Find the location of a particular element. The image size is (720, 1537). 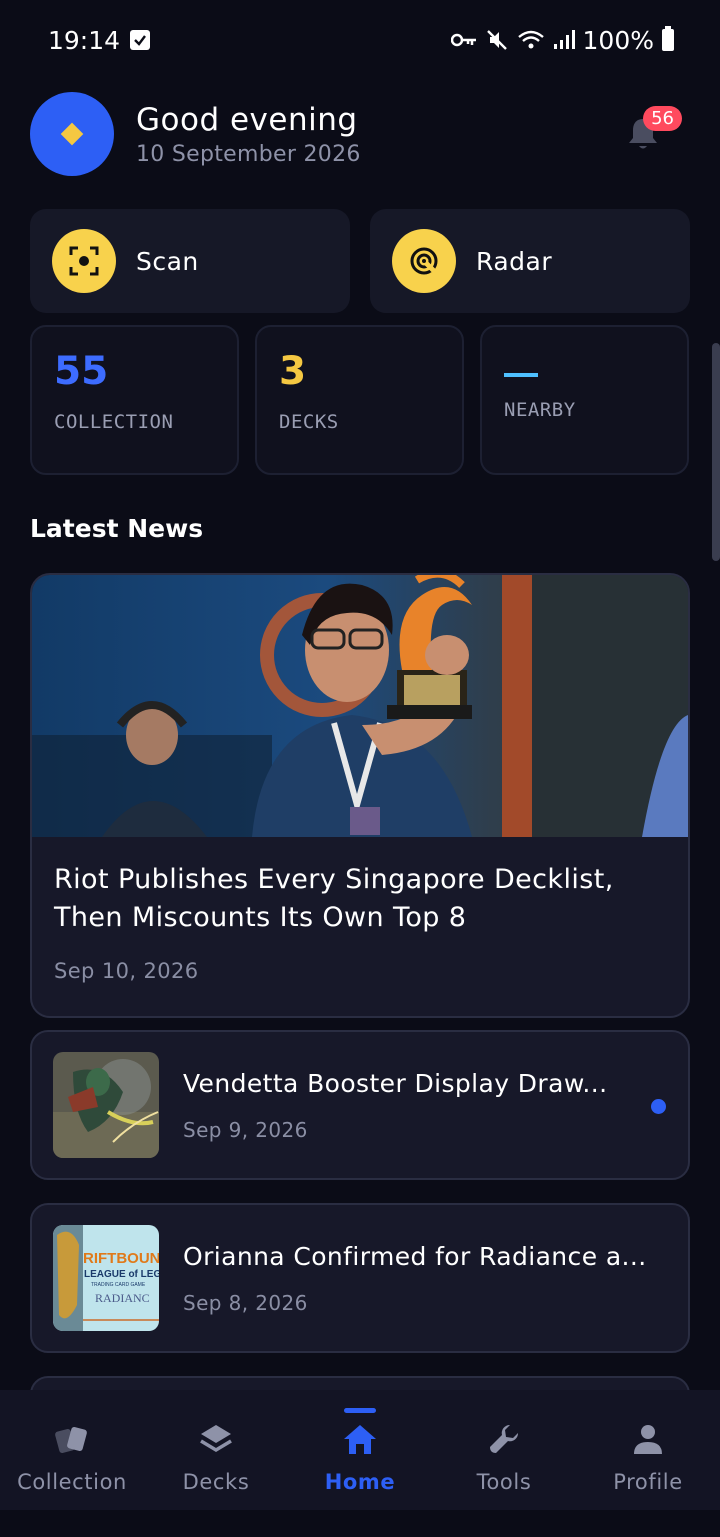

thumb-logo-league: LEAGUE of LEGEN is located at coordinates (121, 1274).